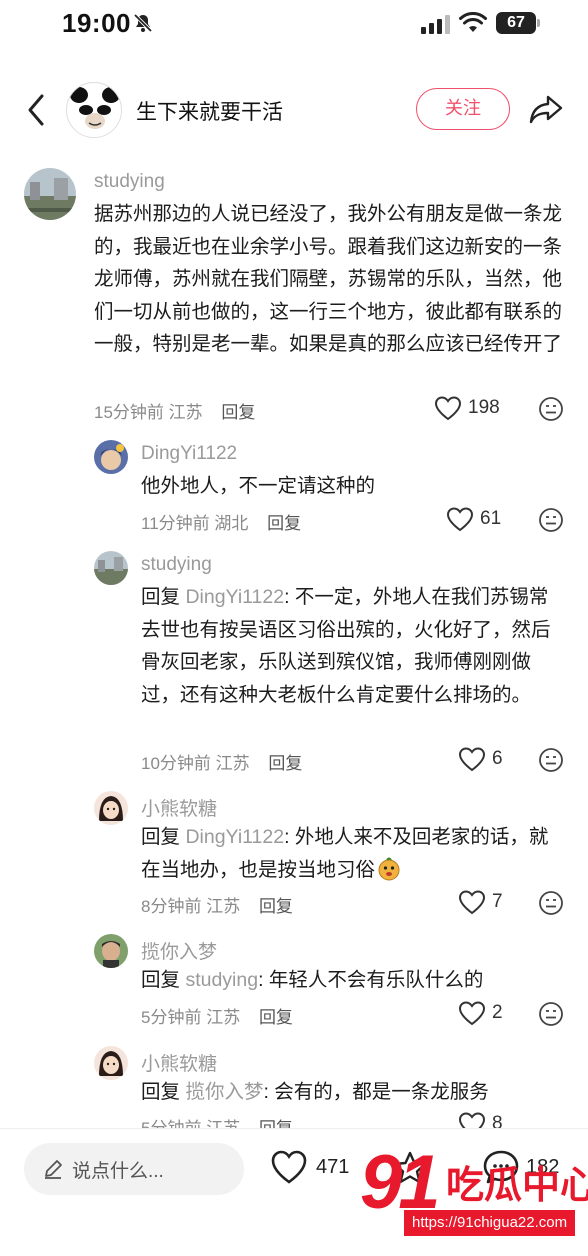  Describe the element at coordinates (53, 1169) in the screenshot. I see `pen-icon` at that location.